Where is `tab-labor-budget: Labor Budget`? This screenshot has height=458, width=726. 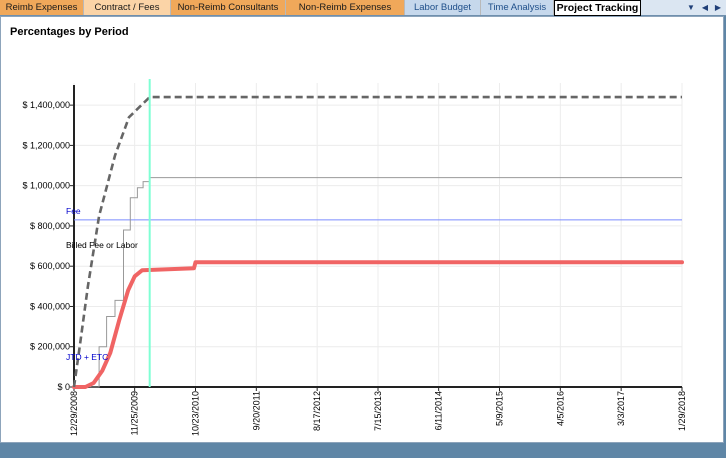 tab-labor-budget: Labor Budget is located at coordinates (443, 7).